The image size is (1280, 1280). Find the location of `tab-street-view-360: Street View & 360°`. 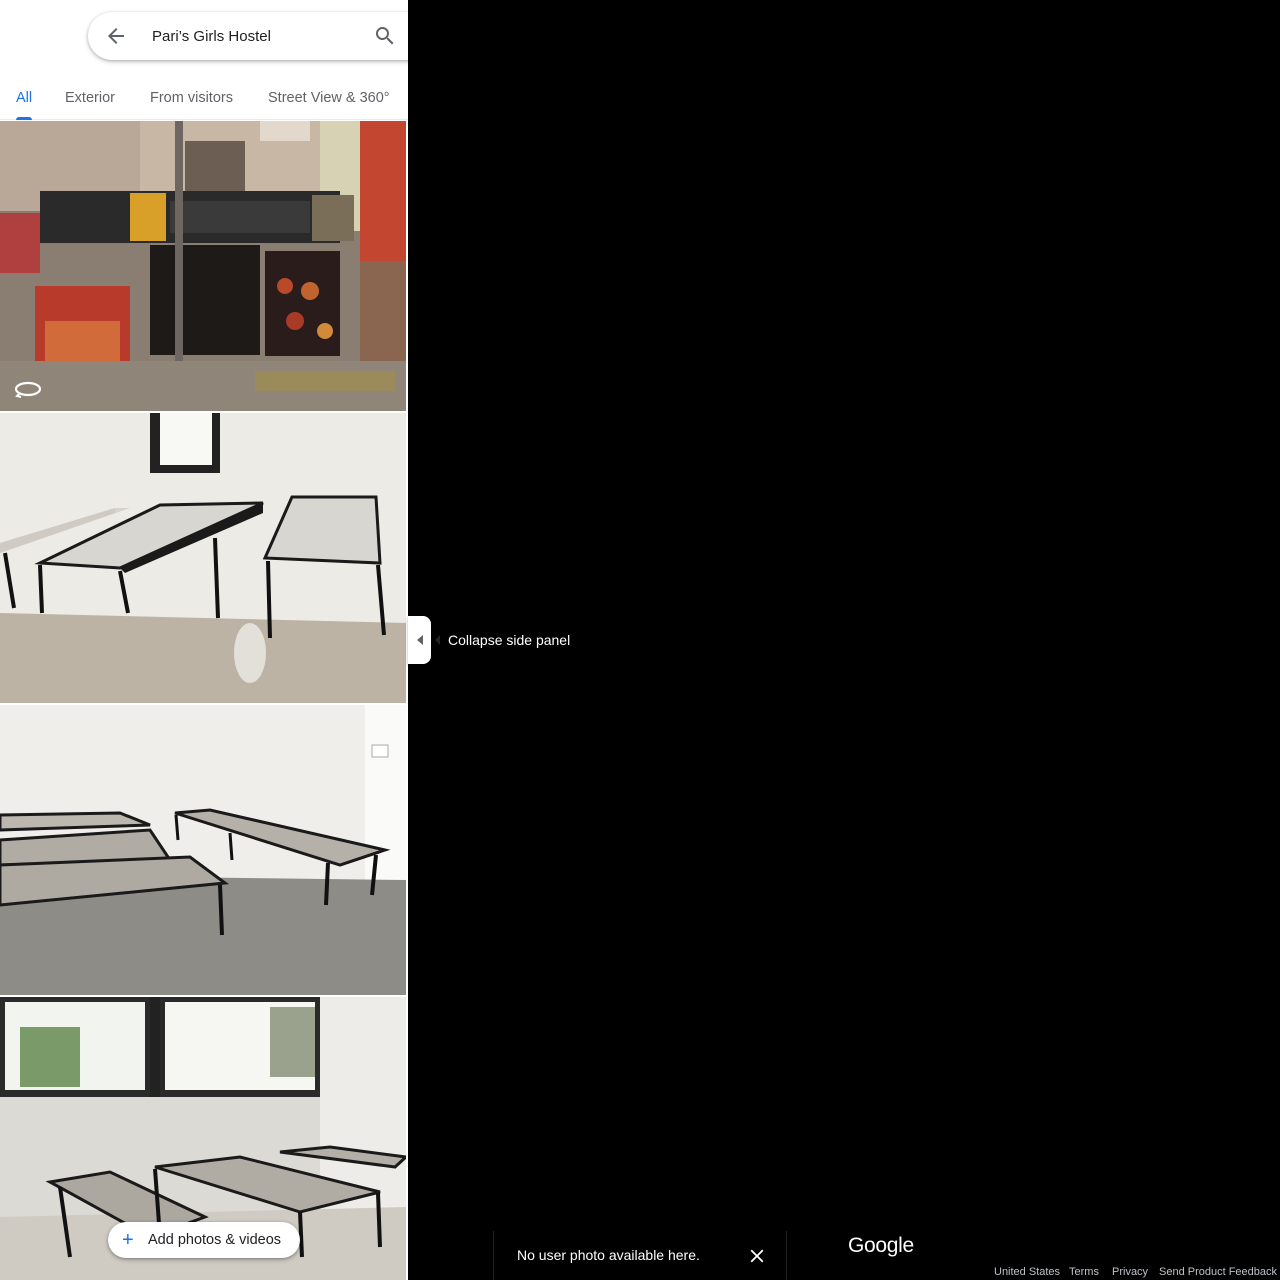

tab-street-view-360: Street View & 360° is located at coordinates (329, 98).